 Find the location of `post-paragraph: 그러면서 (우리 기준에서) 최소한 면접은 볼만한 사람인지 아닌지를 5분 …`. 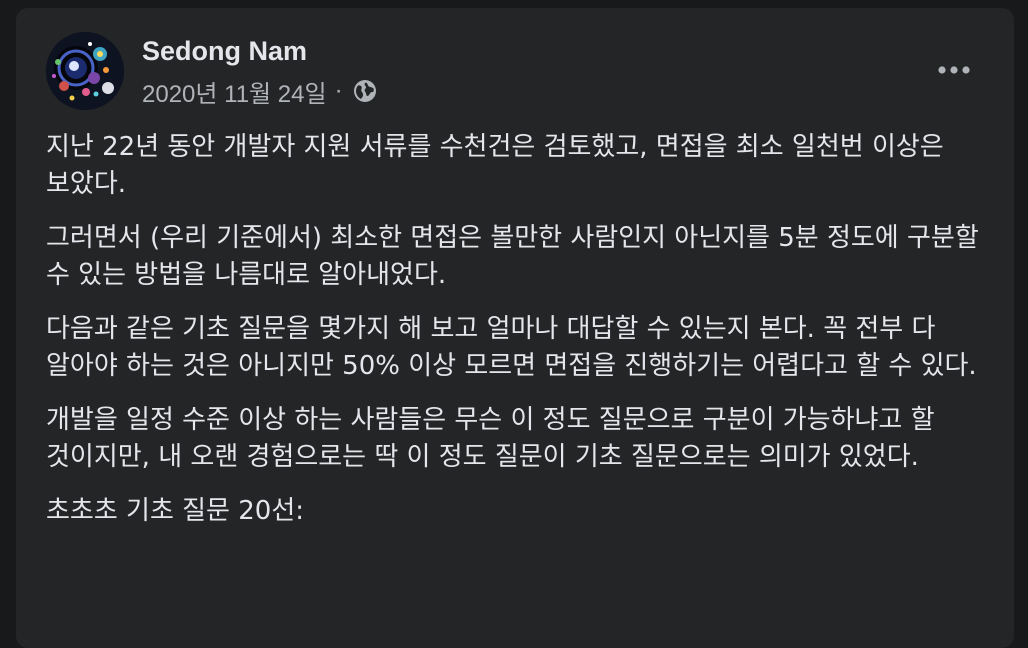

post-paragraph: 그러면서 (우리 기준에서) 최소한 면접은 볼만한 사람인지 아닌지를 5분 … is located at coordinates (512, 256).